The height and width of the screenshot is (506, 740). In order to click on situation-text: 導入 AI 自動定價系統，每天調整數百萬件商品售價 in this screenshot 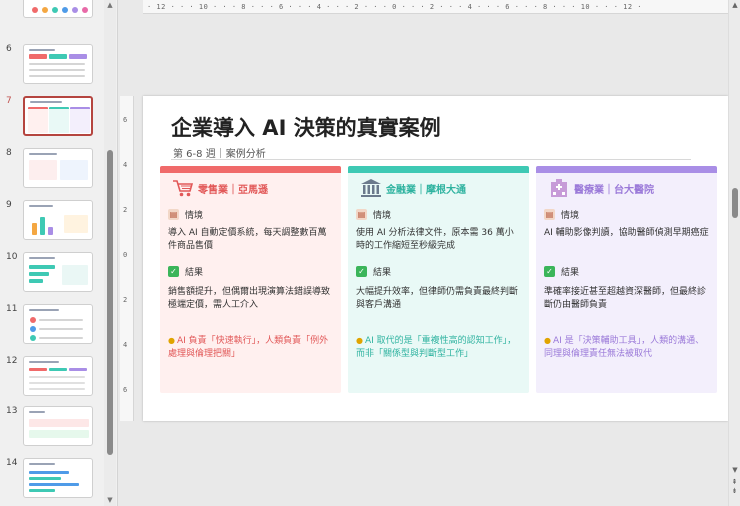, I will do `click(247, 239)`.